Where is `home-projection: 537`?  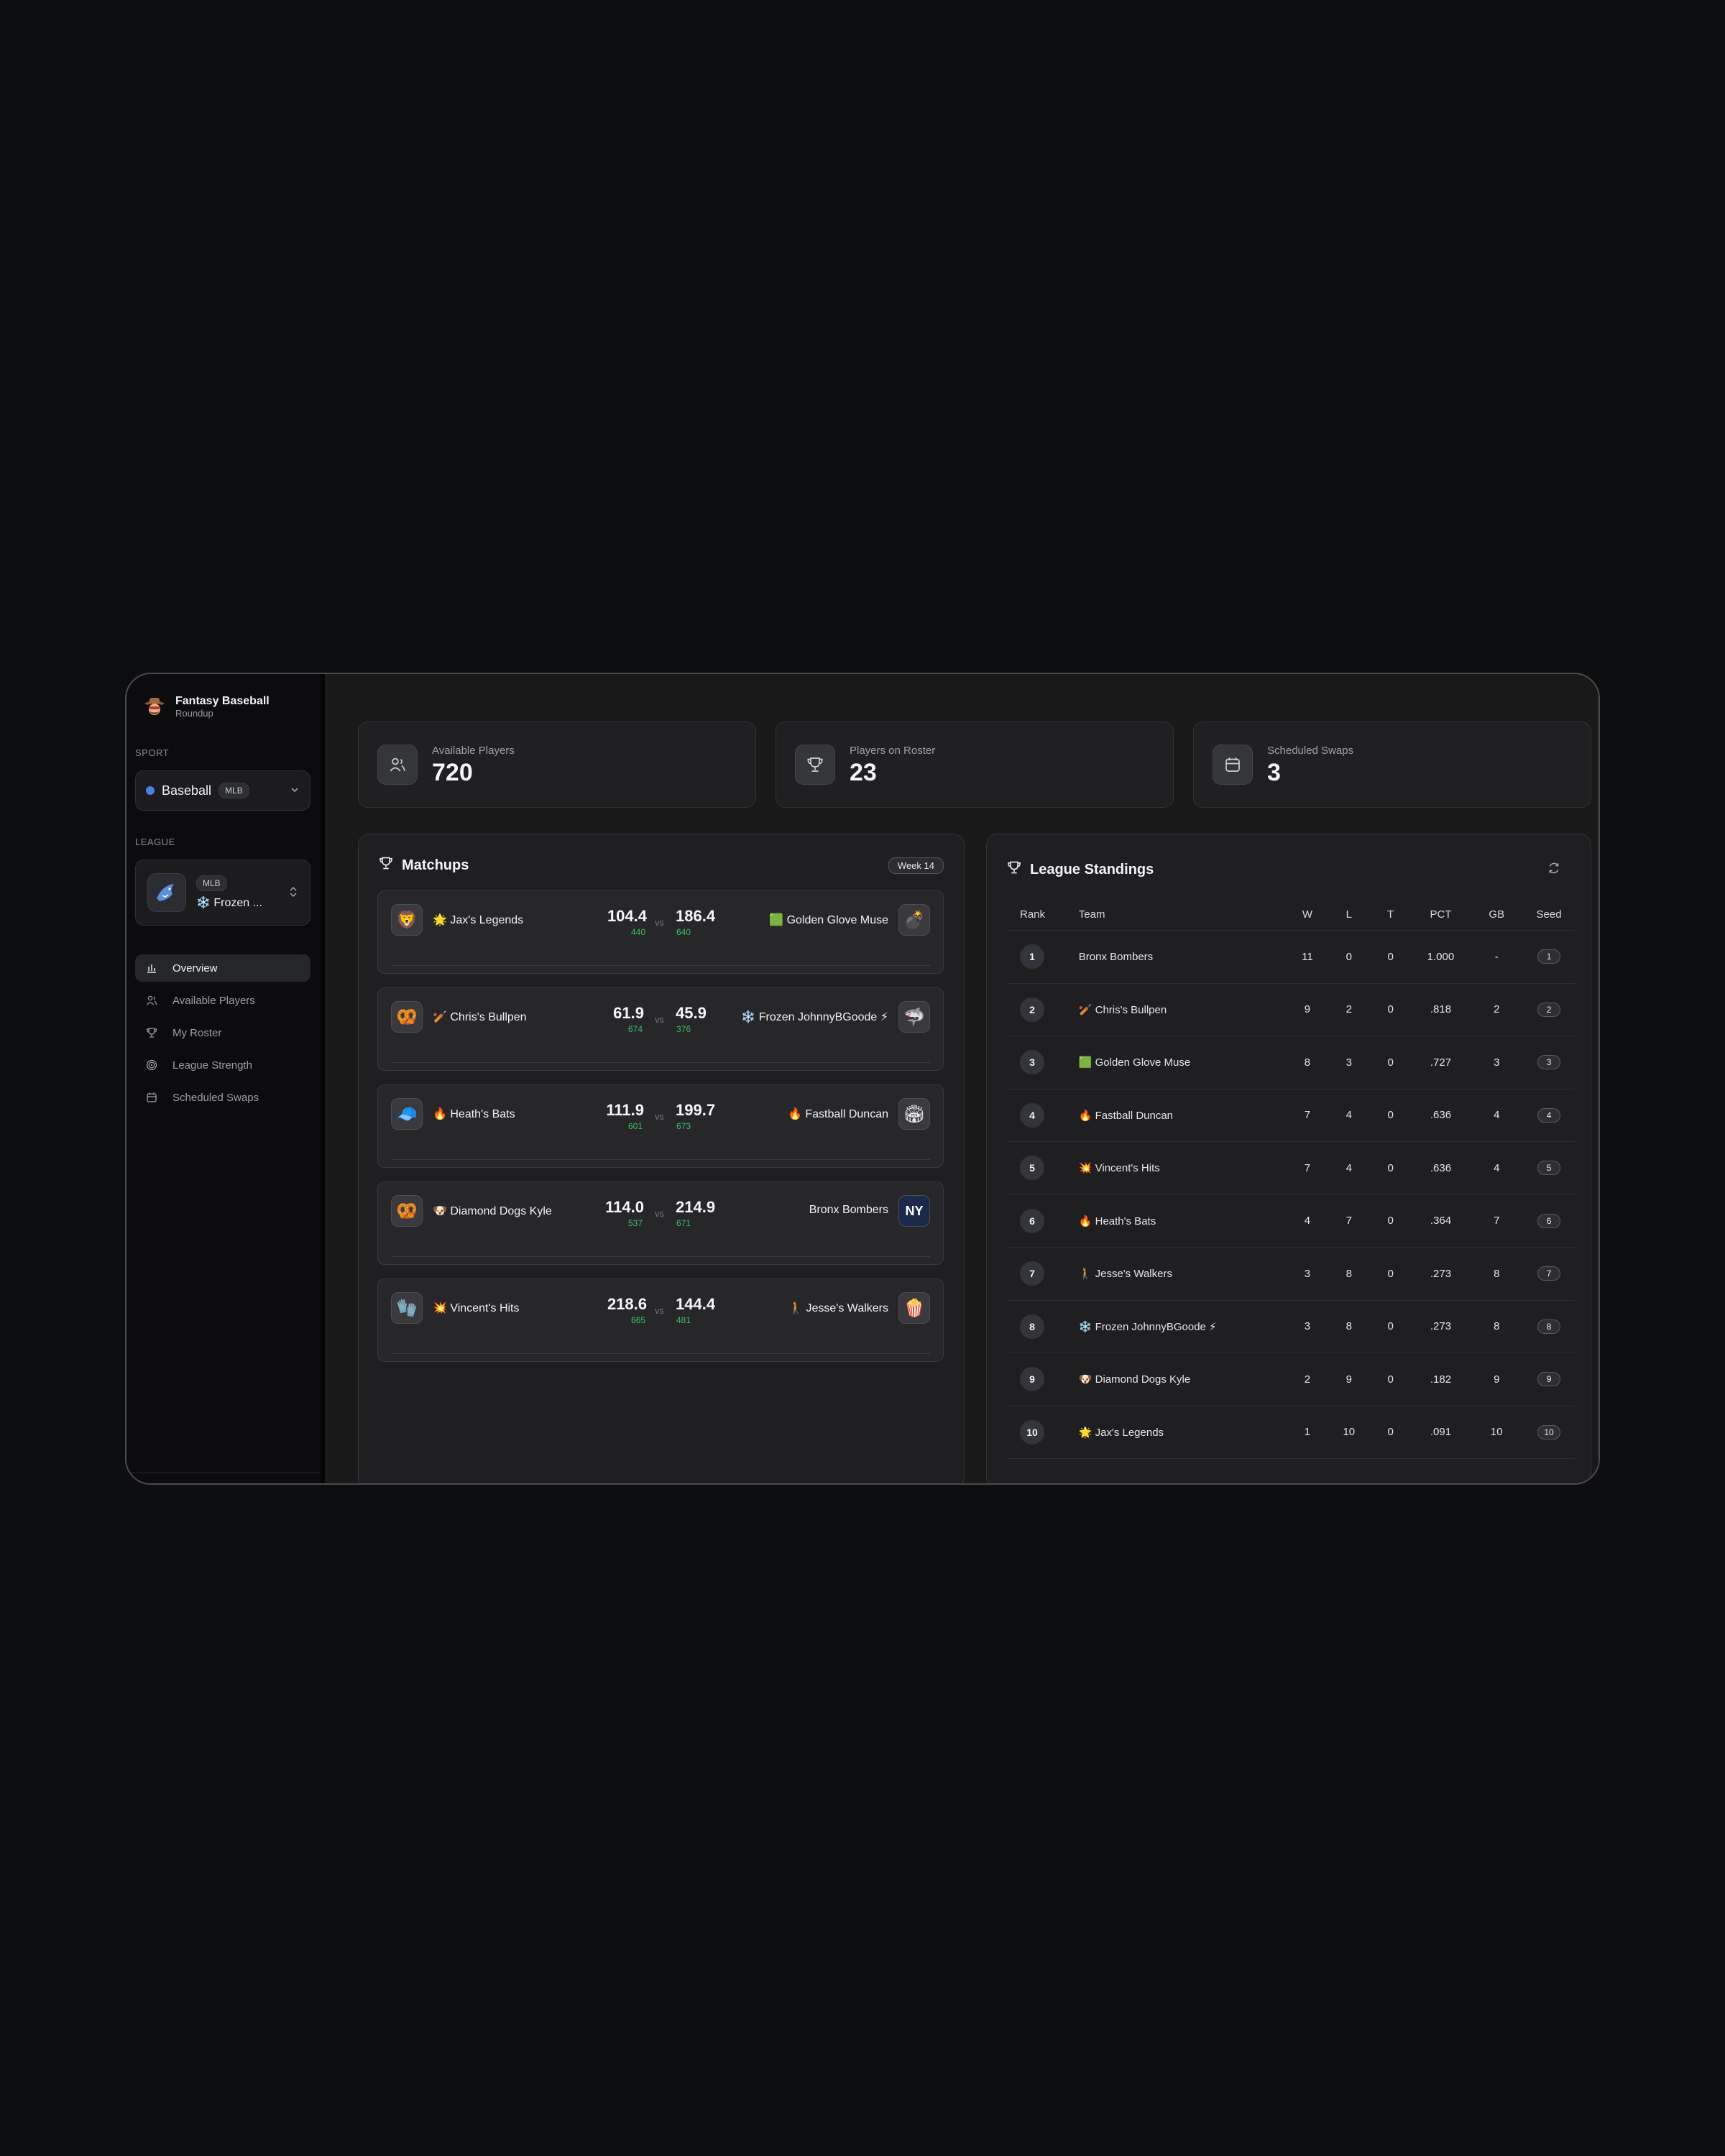
home-projection: 537 is located at coordinates (635, 1223).